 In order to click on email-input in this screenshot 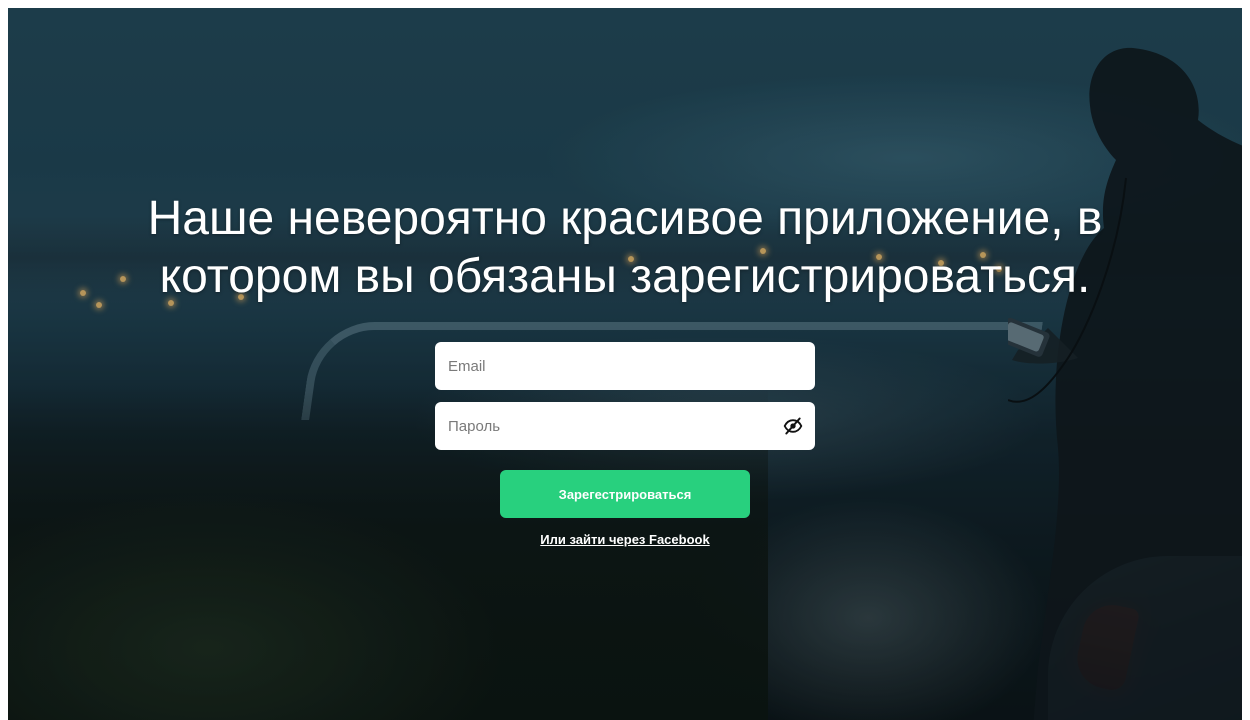, I will do `click(625, 366)`.